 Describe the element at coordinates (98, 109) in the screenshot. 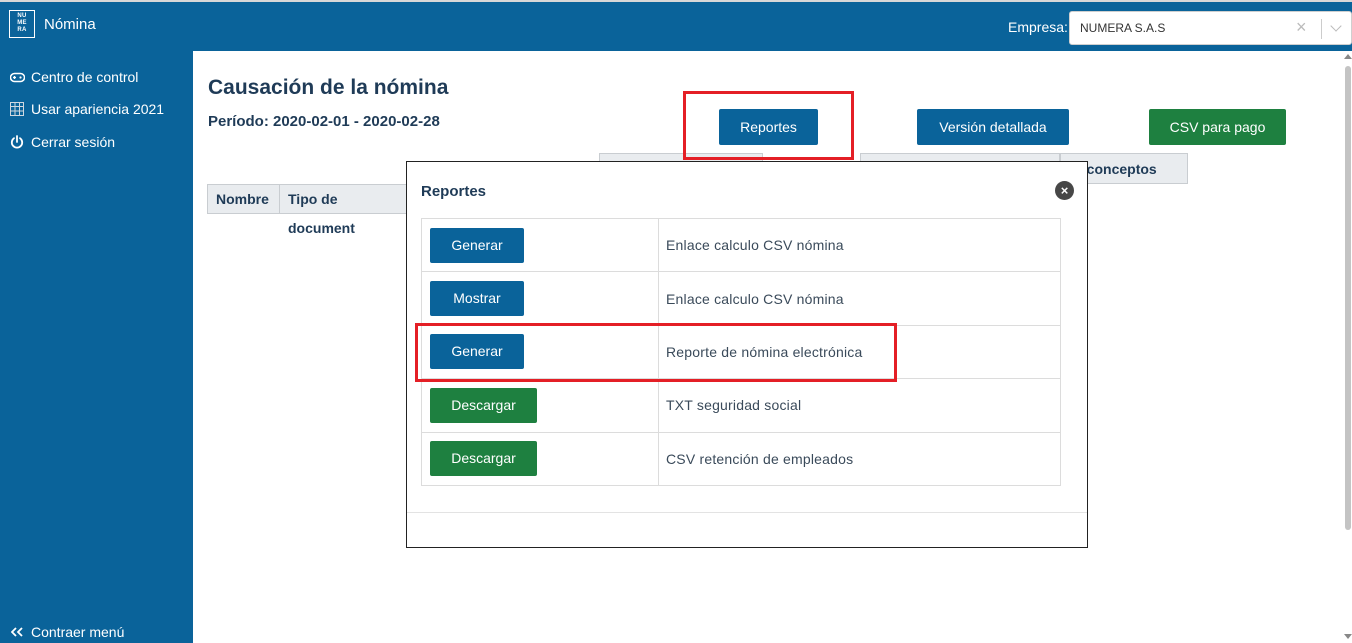

I see `sidebar-item-label: Usar apariencia 2021` at that location.